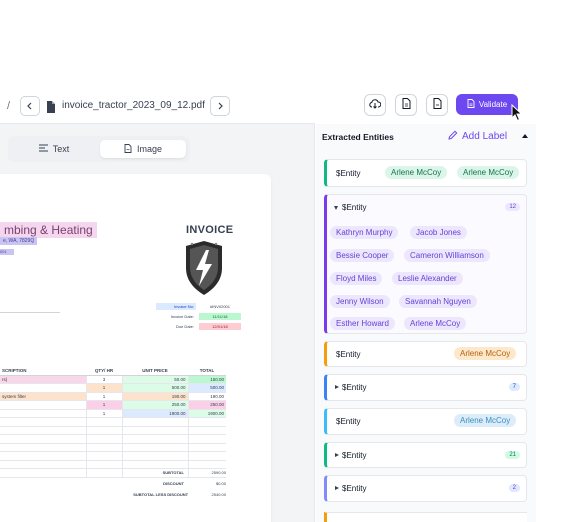 The image size is (580, 522). I want to click on totals-row: SUBTOTAL 2590.00, so click(173, 472).